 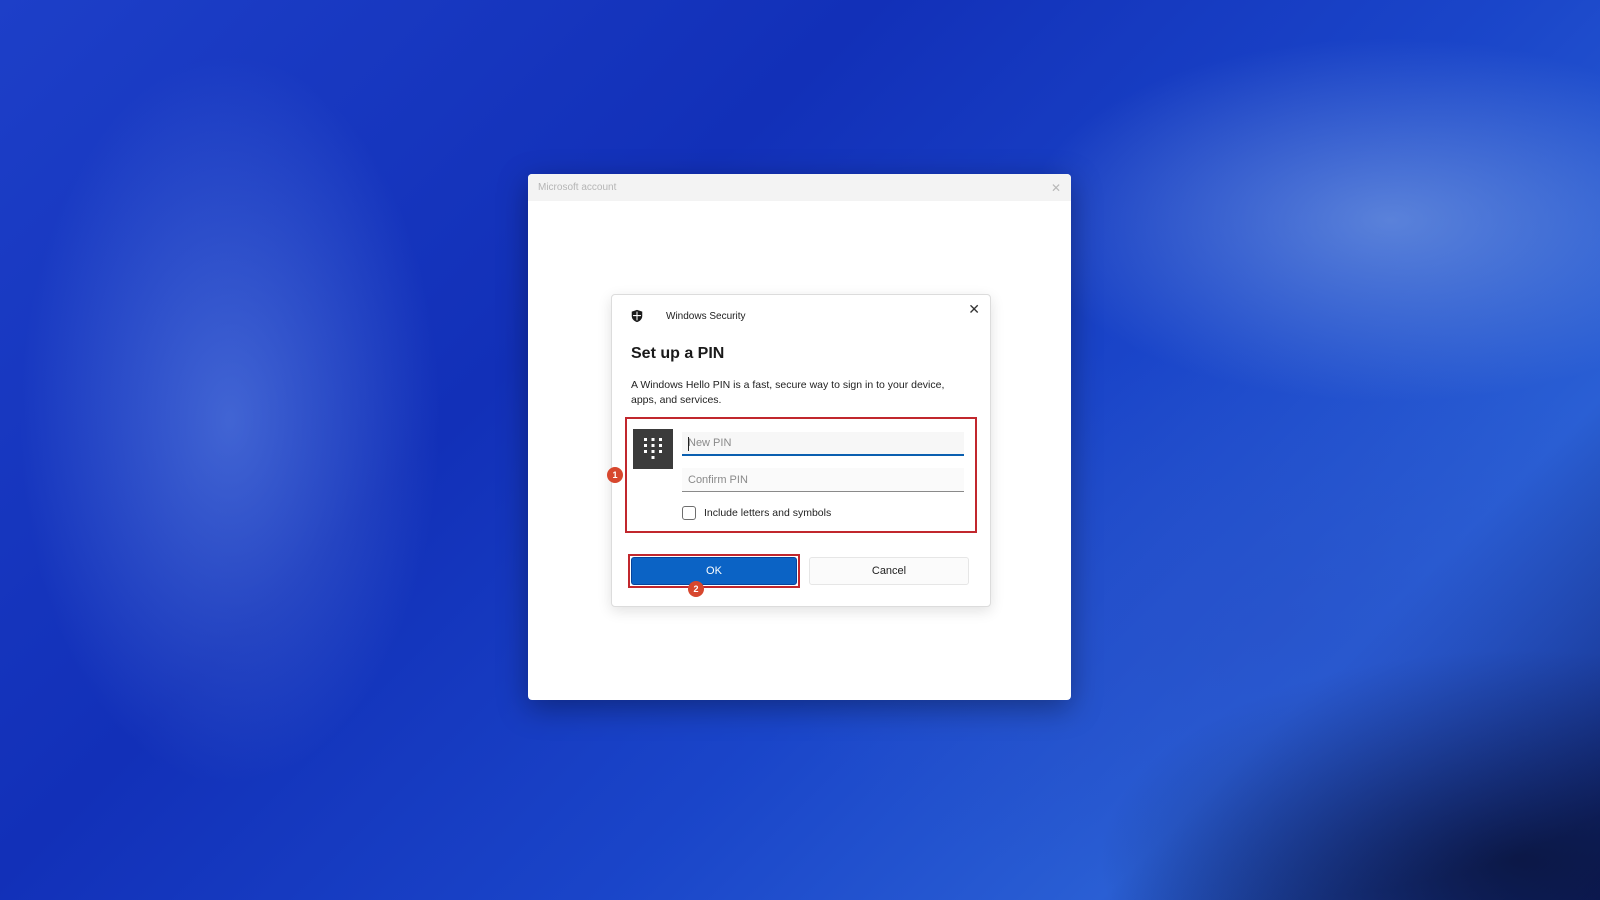 What do you see at coordinates (689, 513) in the screenshot?
I see `include-letters-checkbox` at bounding box center [689, 513].